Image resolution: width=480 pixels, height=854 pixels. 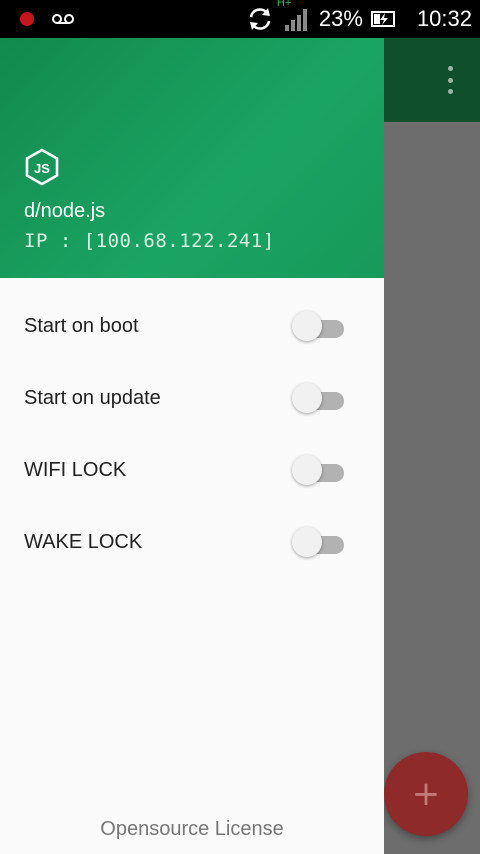 I want to click on ip-address: IP : [100.68.122.241], so click(x=149, y=241).